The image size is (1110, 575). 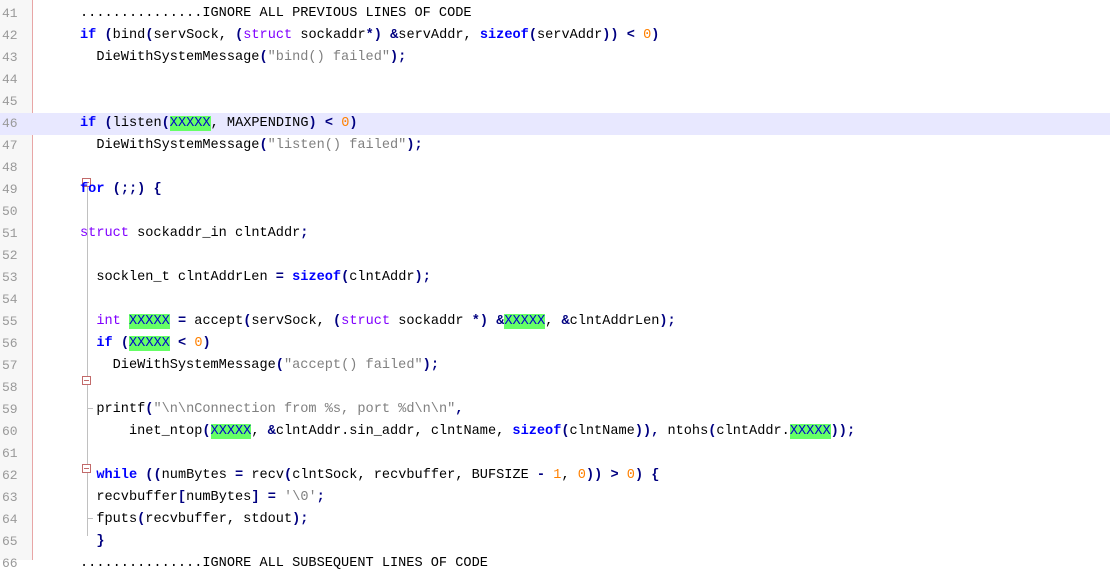 What do you see at coordinates (292, 321) in the screenshot?
I see `code-token: servSock,` at bounding box center [292, 321].